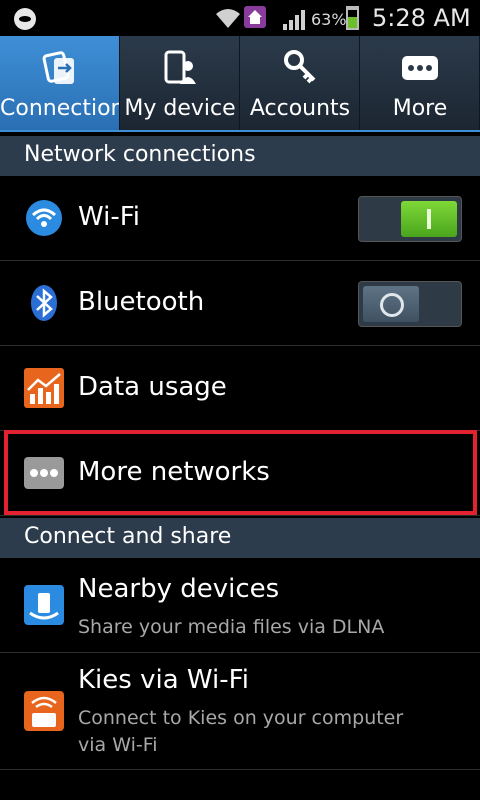  I want to click on bluetooth-title: Bluetooth, so click(141, 302).